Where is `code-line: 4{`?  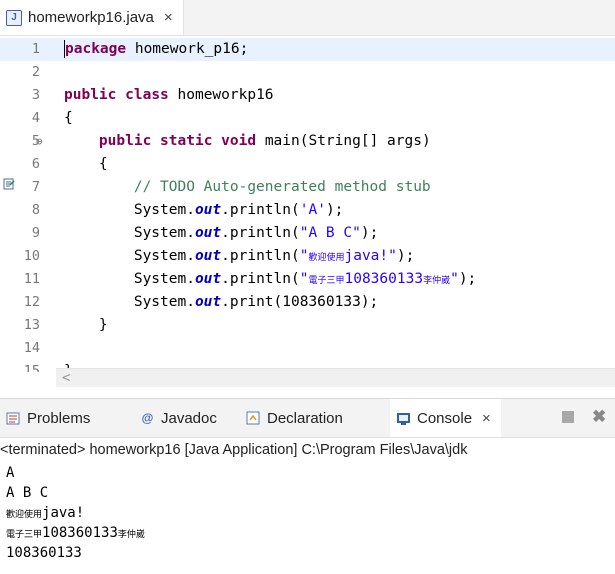
code-line: 4{ is located at coordinates (307, 118).